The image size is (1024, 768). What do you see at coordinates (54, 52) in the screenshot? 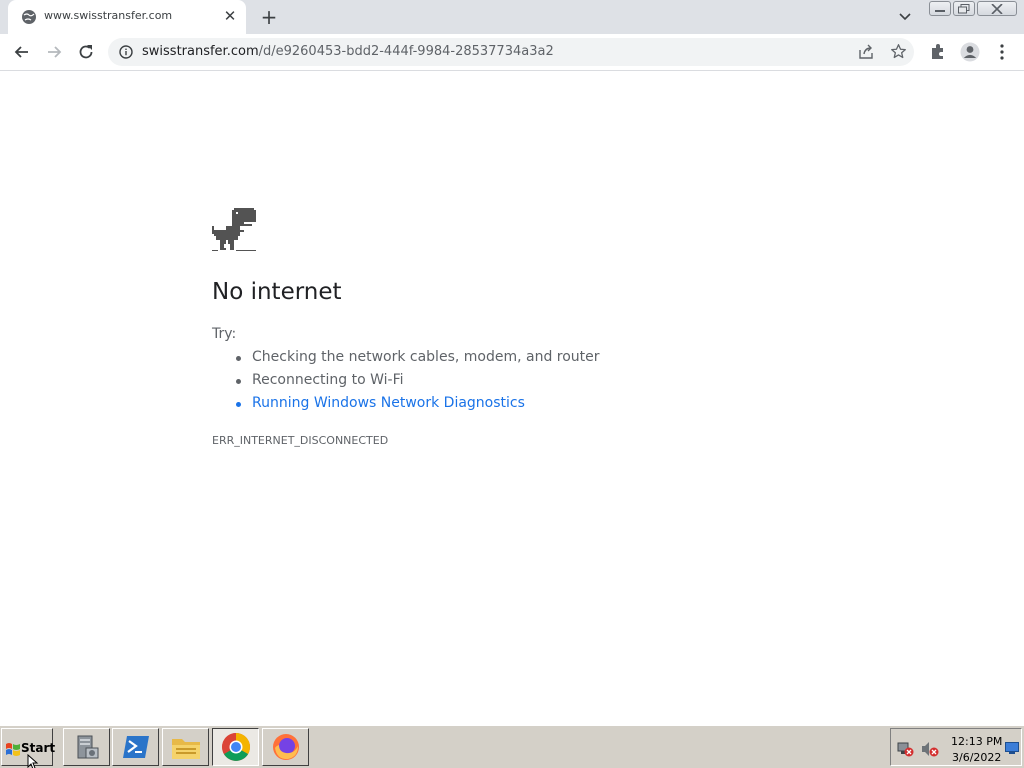
I see `forward-arrow-icon` at bounding box center [54, 52].